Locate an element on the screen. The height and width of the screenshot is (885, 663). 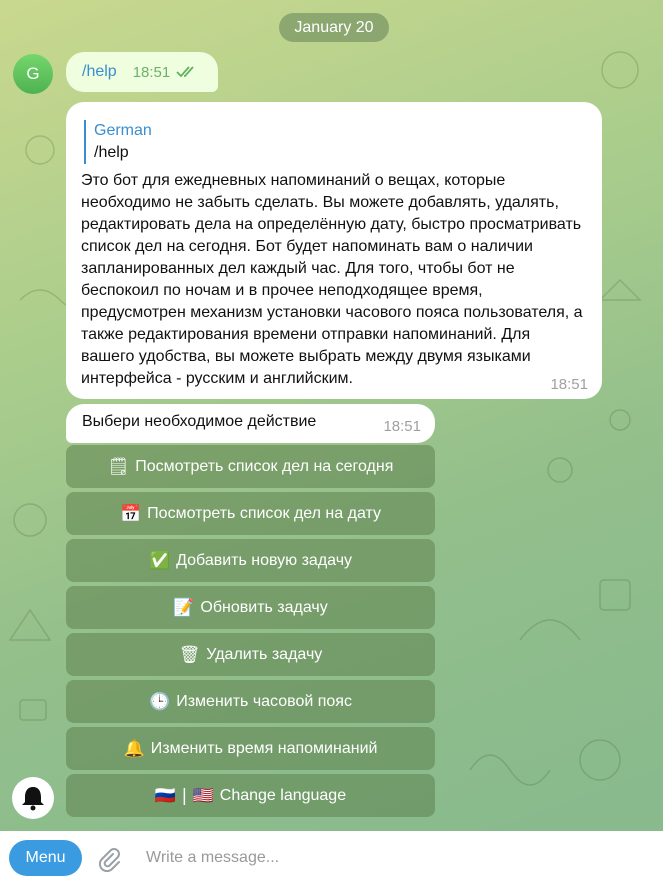
trash-icon: 🗑 is located at coordinates (189, 654).